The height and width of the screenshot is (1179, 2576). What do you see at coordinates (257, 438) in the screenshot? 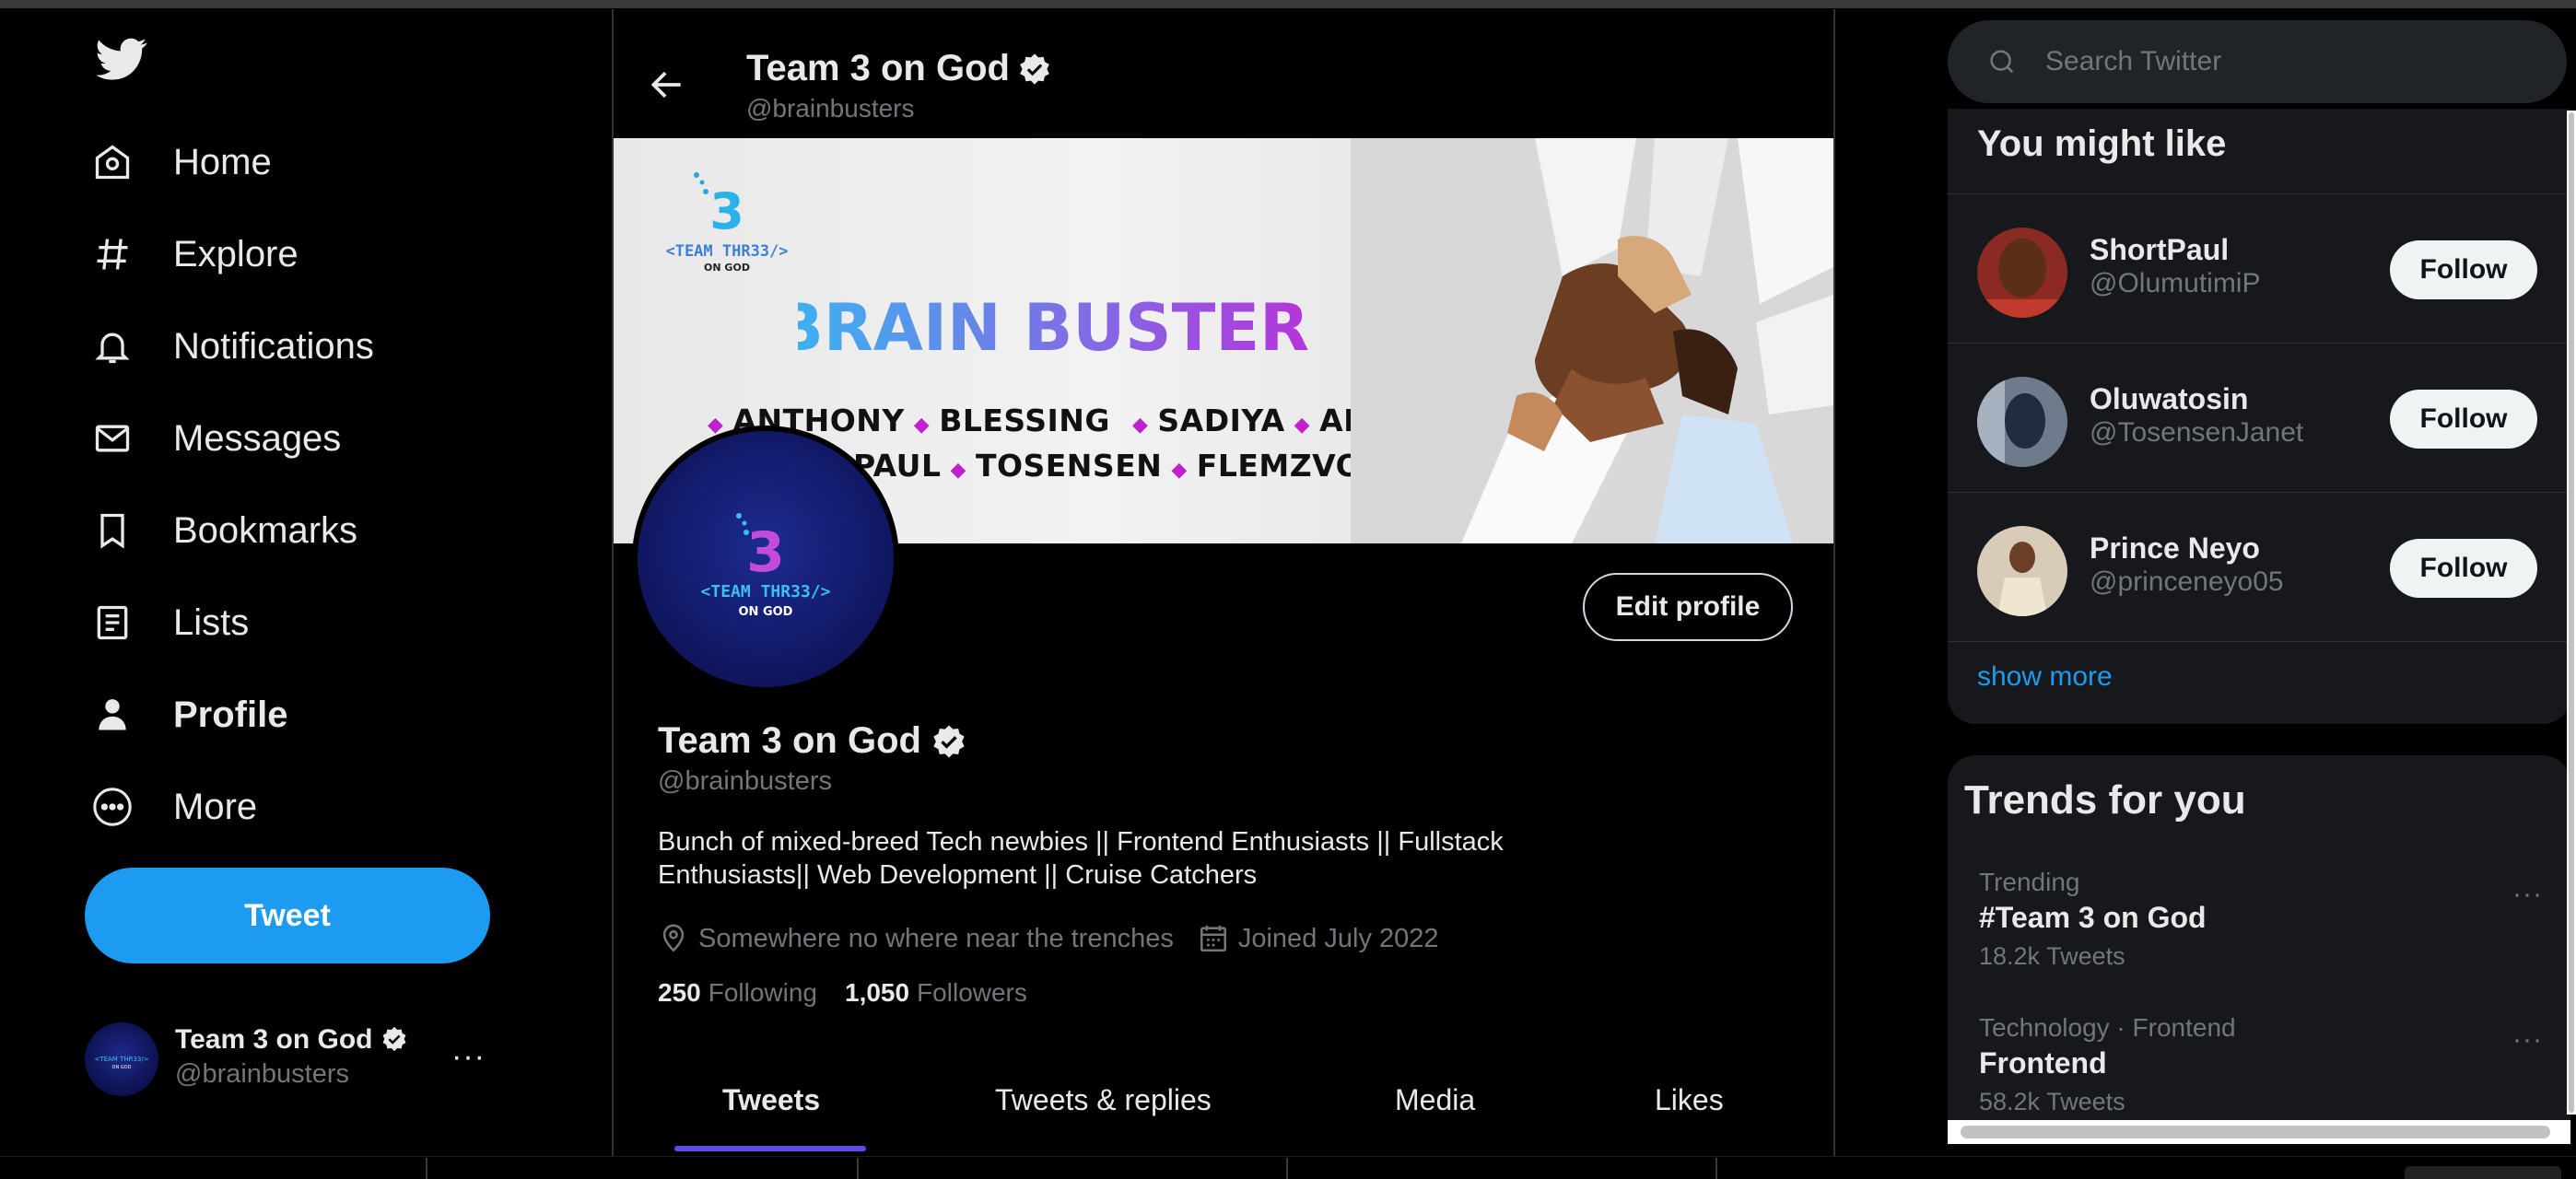
I see `nav-label: Messages` at bounding box center [257, 438].